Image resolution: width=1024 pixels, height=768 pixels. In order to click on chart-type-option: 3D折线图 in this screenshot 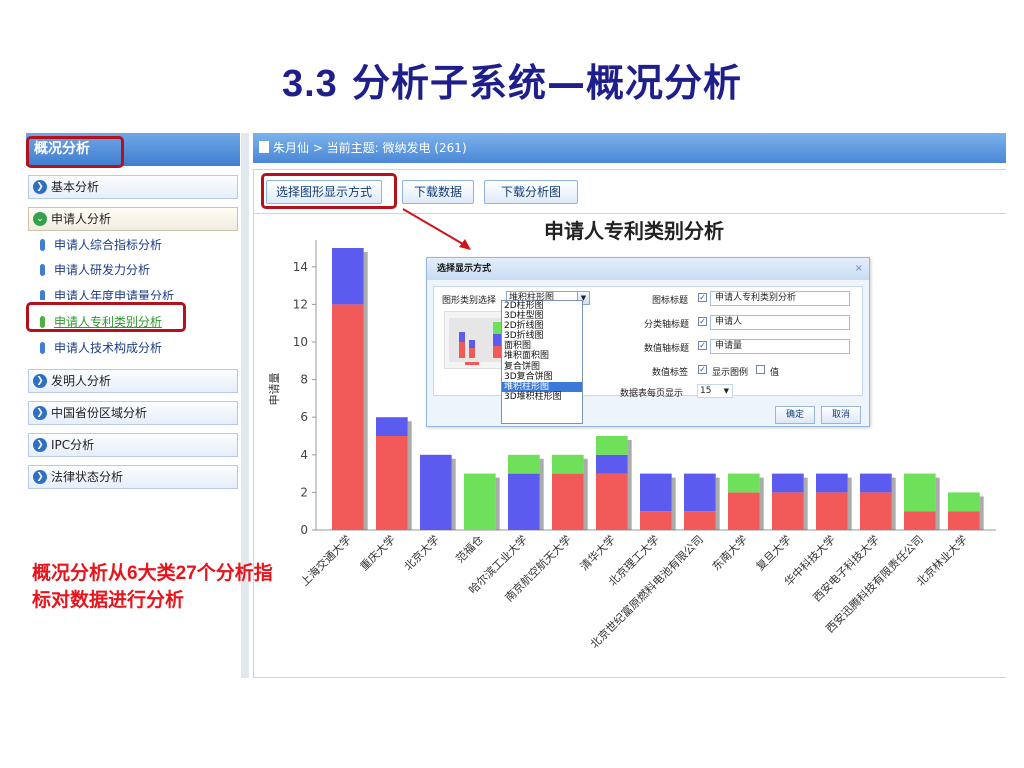, I will do `click(542, 336)`.